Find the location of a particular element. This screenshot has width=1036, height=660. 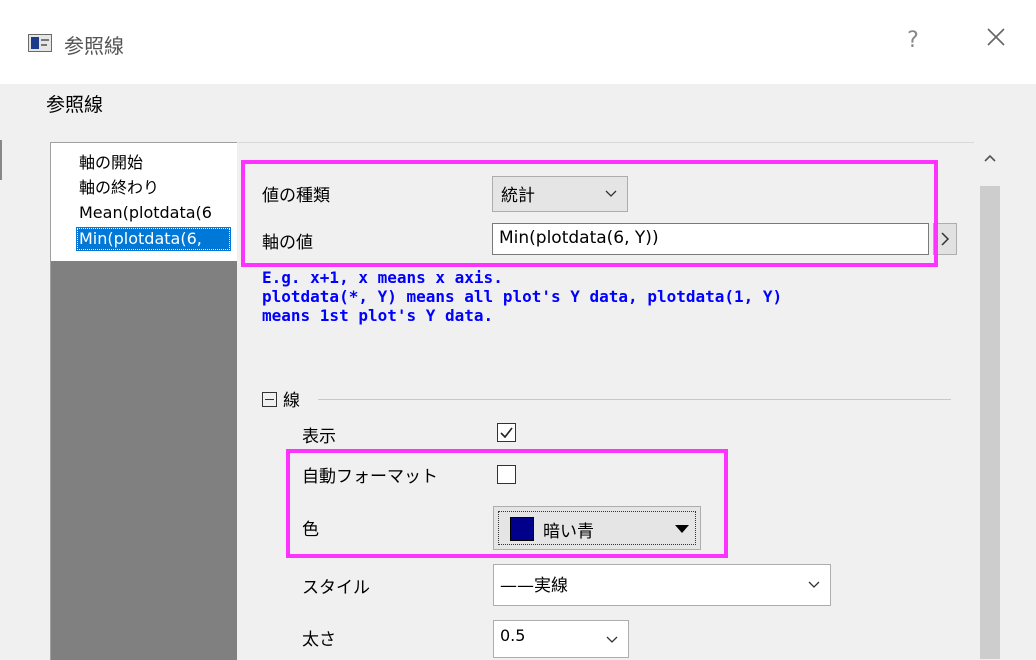

color-dropdown-focus: 暗い青 is located at coordinates (597, 528).